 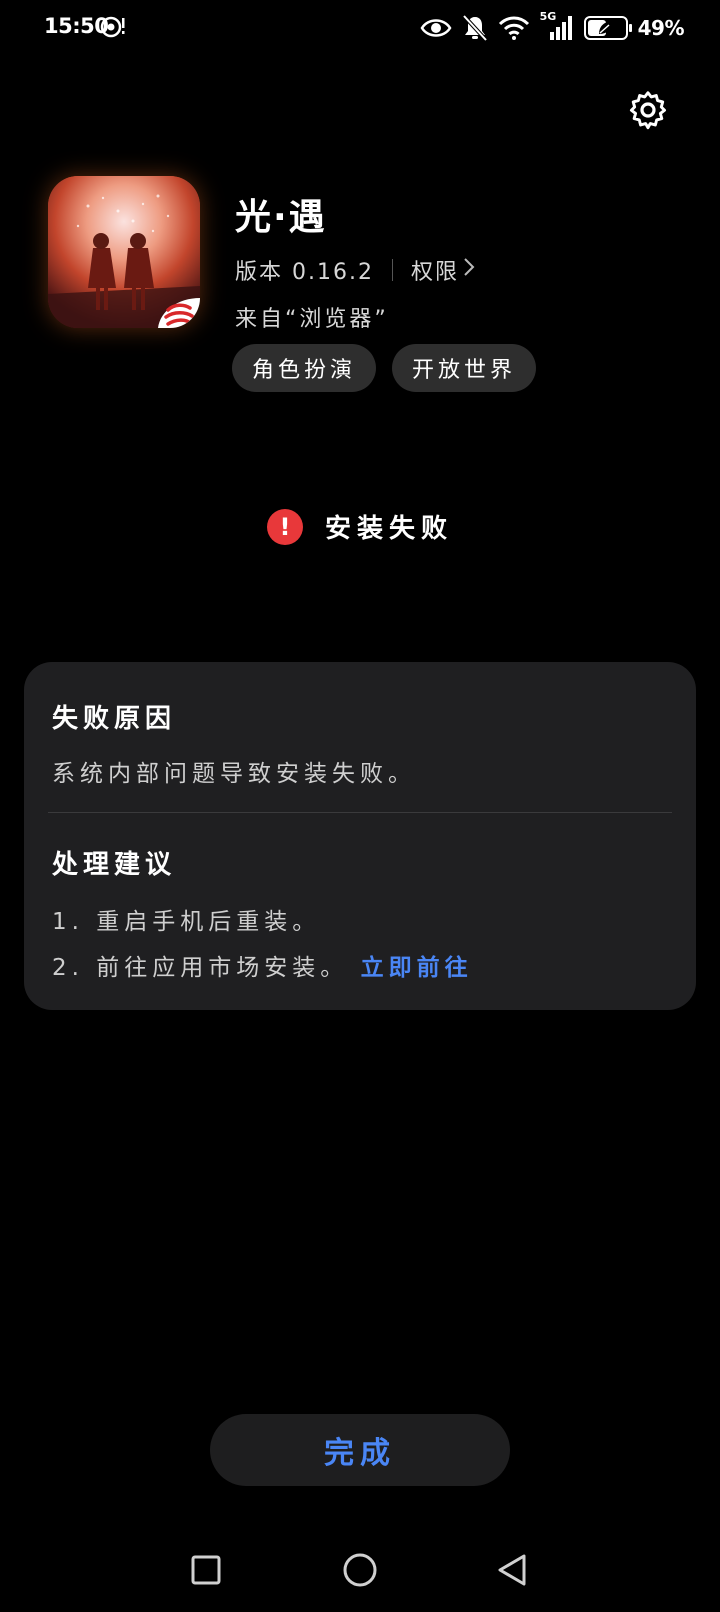 I want to click on square-icon, so click(x=206, y=1572).